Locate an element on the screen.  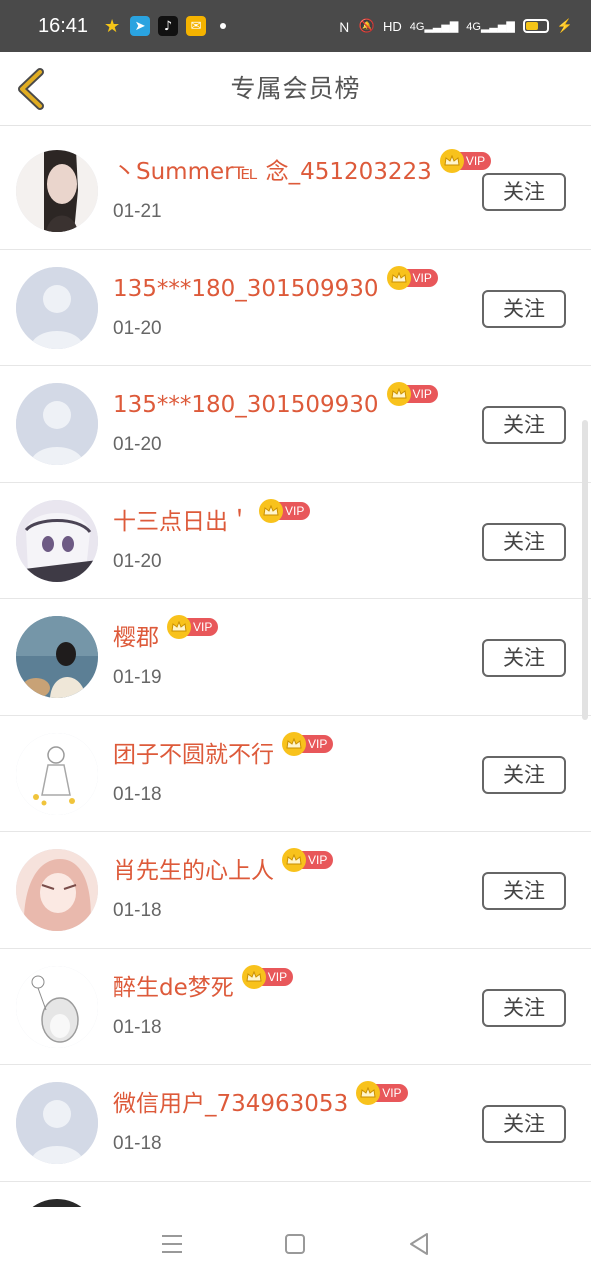
member-name: 樱郡 is located at coordinates (136, 638).